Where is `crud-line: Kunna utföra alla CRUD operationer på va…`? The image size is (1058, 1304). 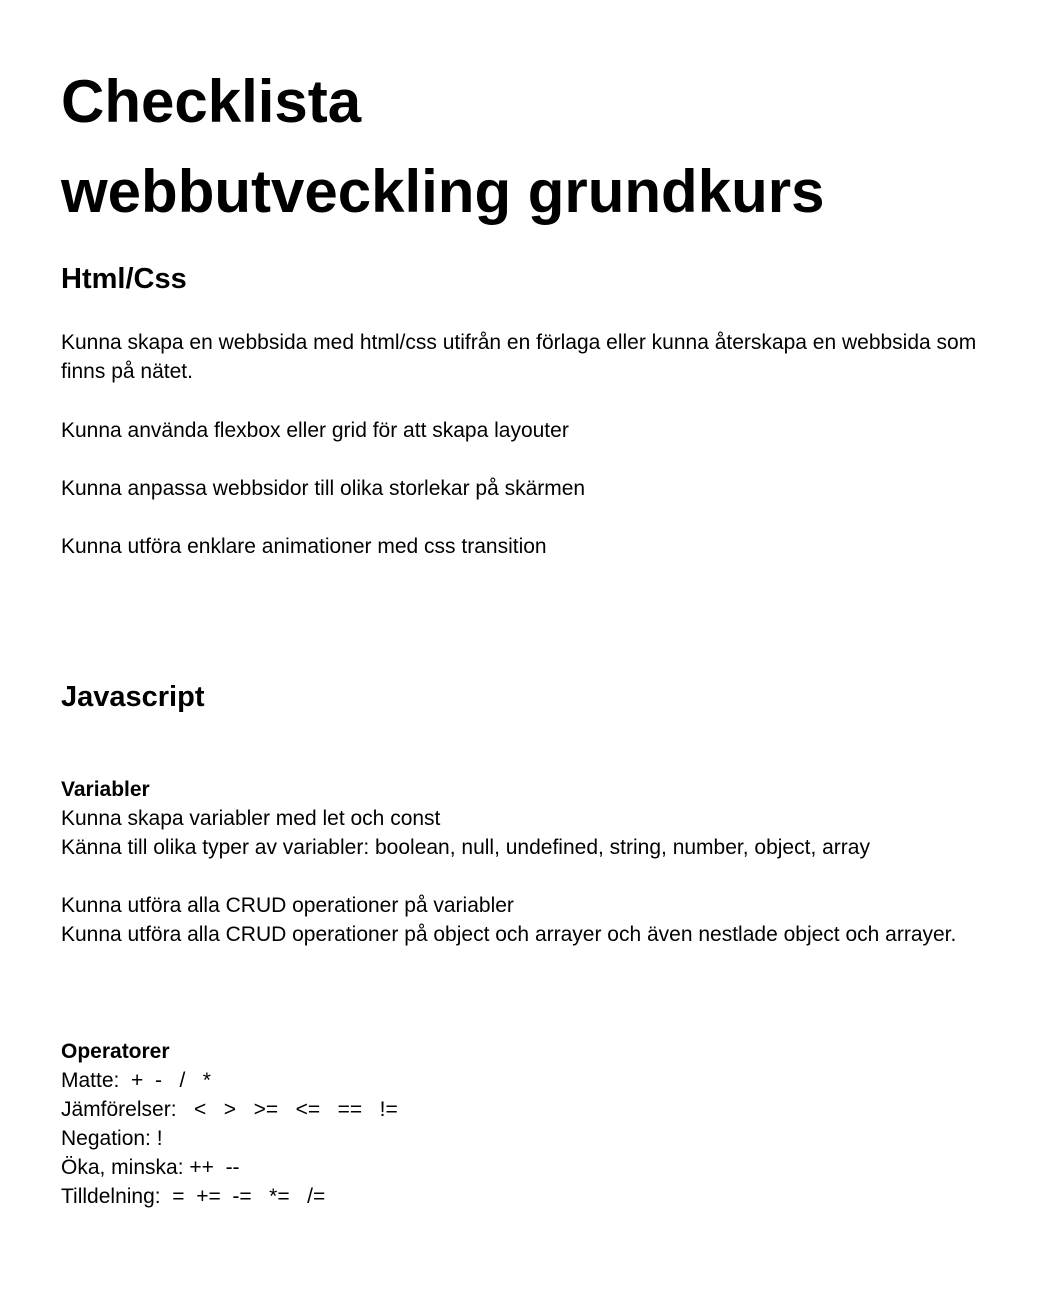 crud-line: Kunna utföra alla CRUD operationer på va… is located at coordinates (287, 905).